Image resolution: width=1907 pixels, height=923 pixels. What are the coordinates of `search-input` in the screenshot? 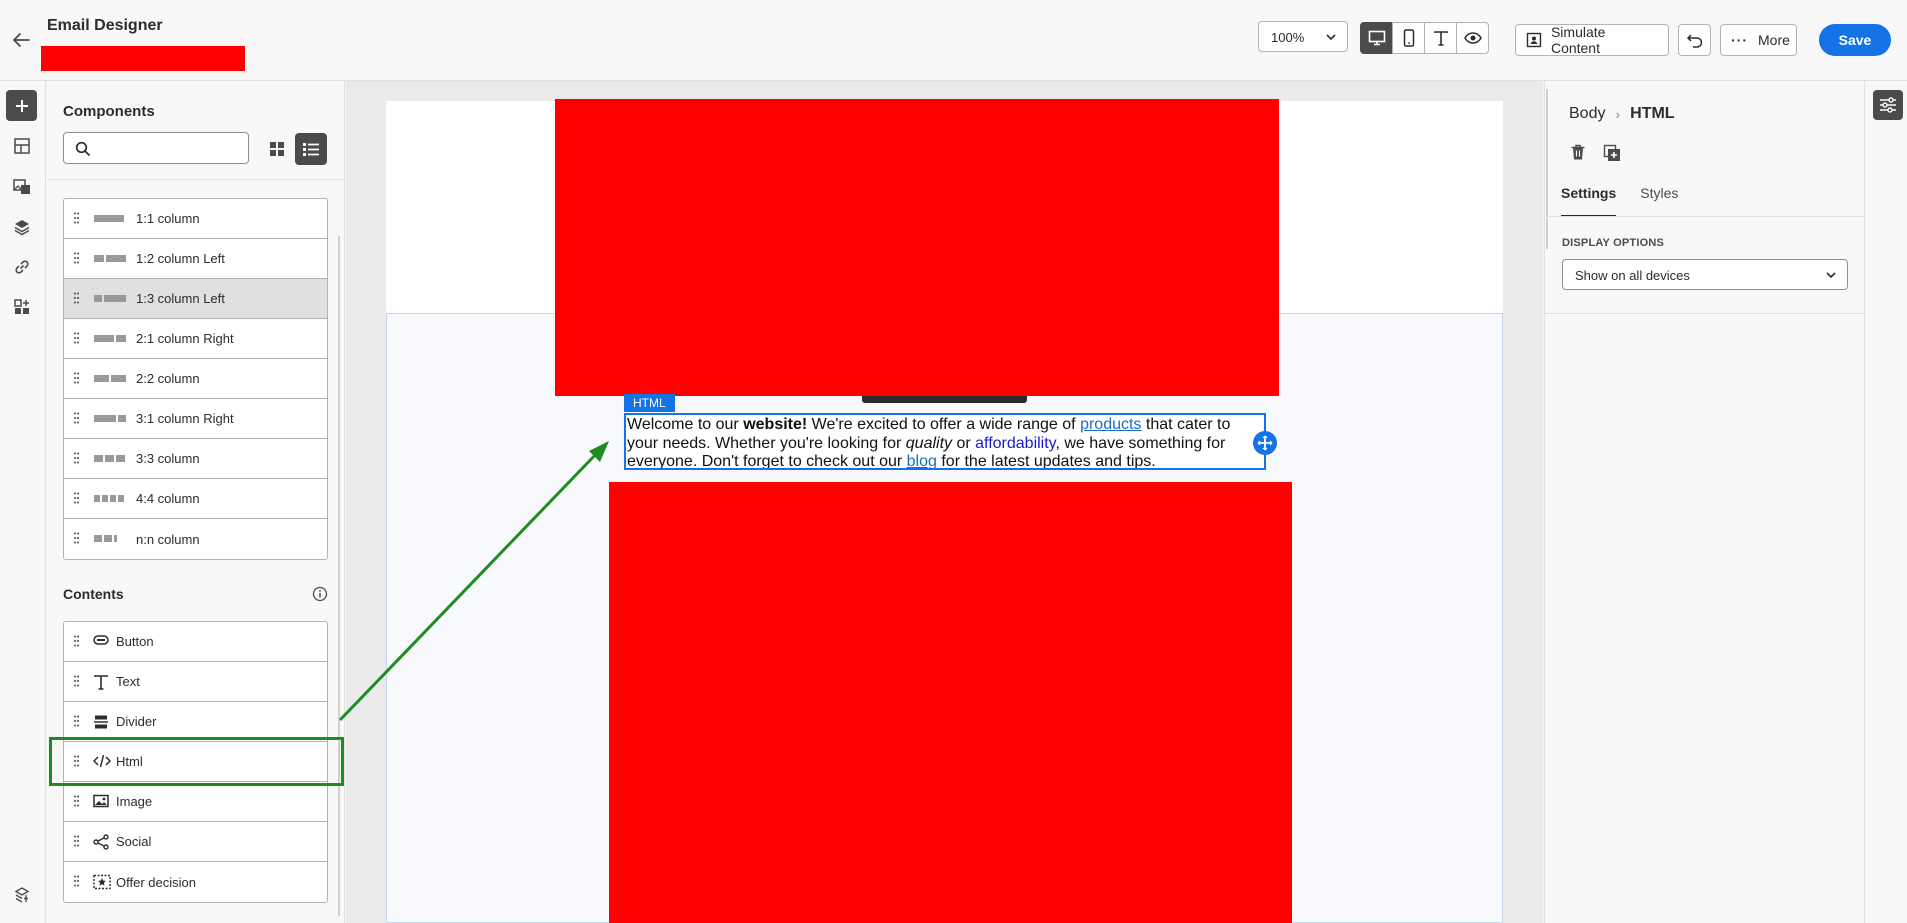 It's located at (166, 148).